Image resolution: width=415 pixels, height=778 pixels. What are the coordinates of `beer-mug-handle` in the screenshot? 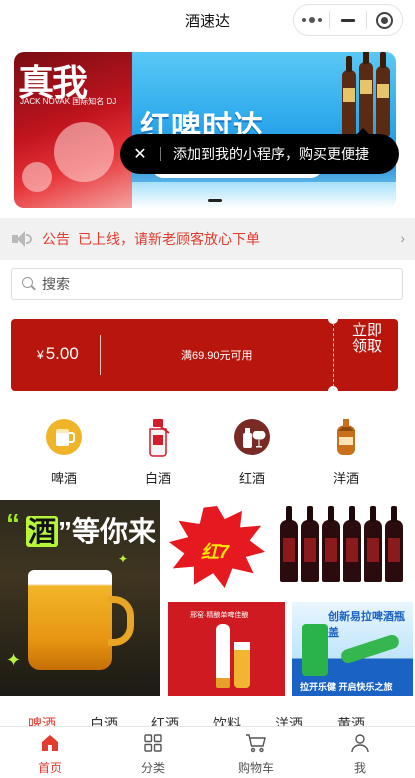 It's located at (121, 621).